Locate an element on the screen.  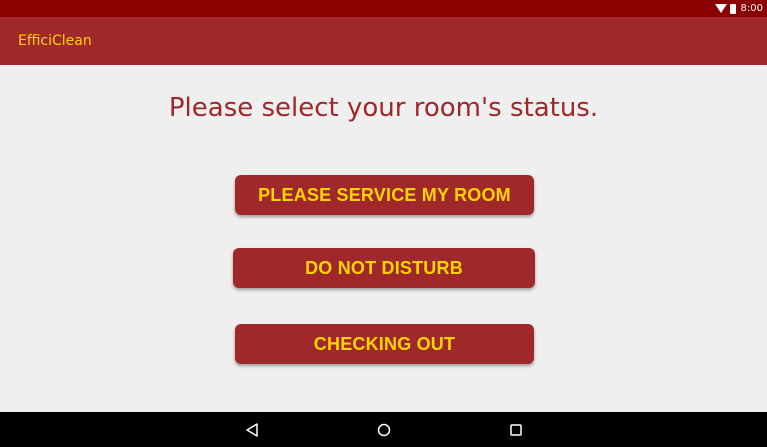
home-button is located at coordinates (384, 429).